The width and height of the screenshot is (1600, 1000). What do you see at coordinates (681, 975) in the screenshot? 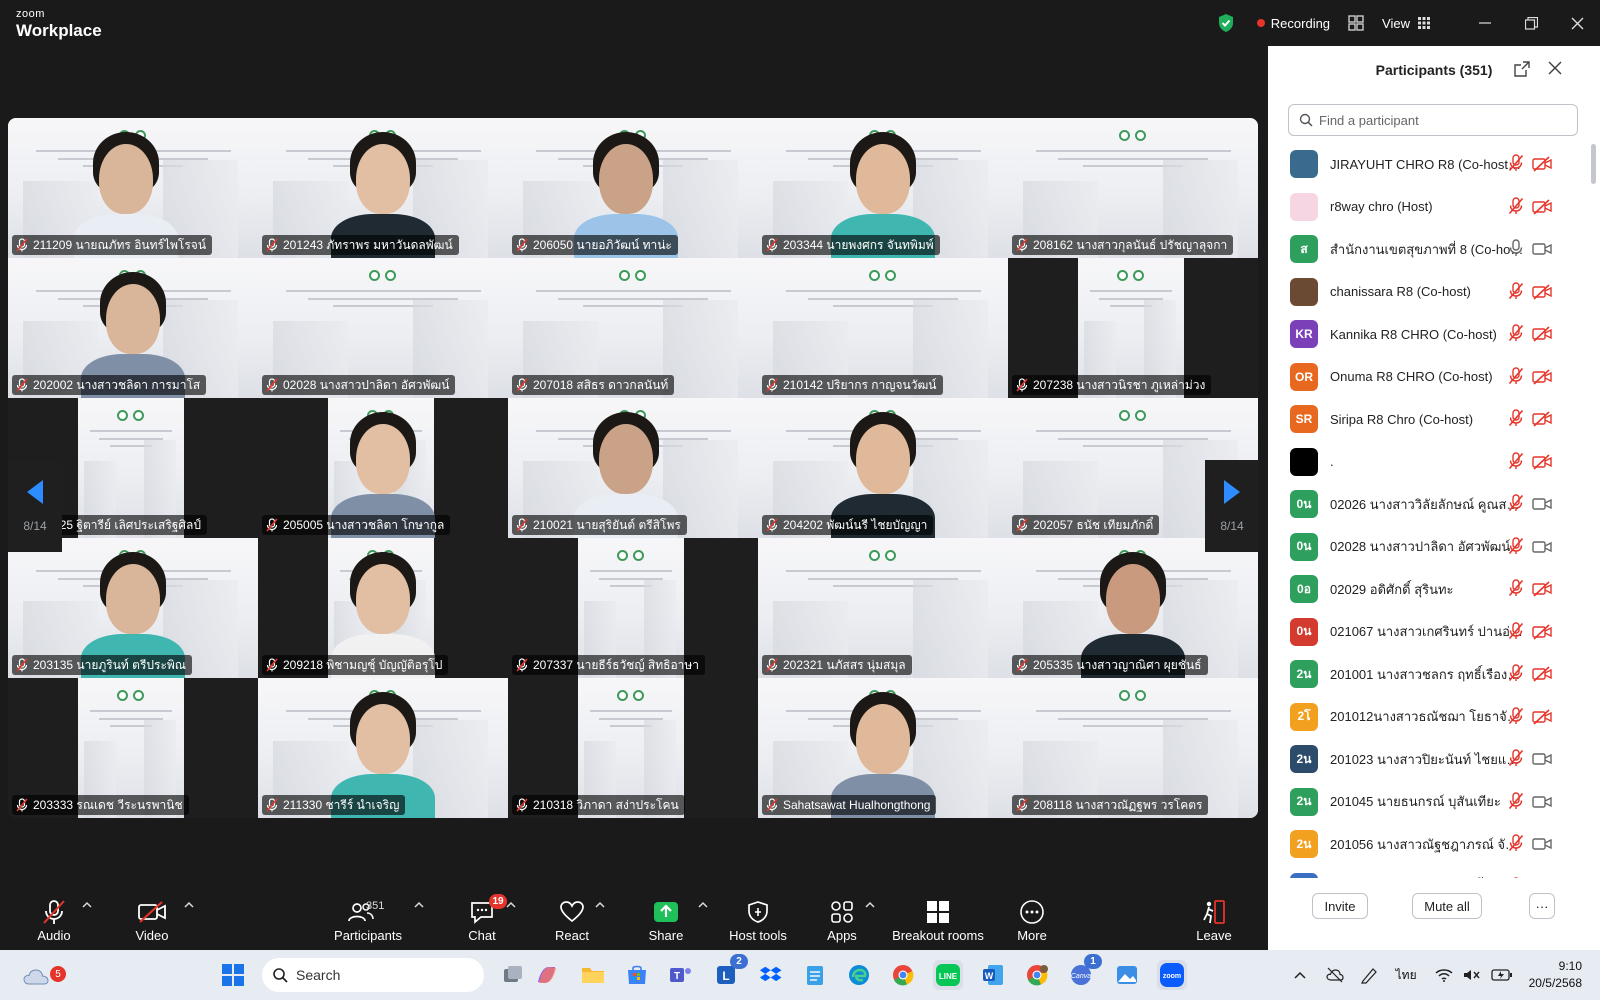
I see `teams-app: T` at bounding box center [681, 975].